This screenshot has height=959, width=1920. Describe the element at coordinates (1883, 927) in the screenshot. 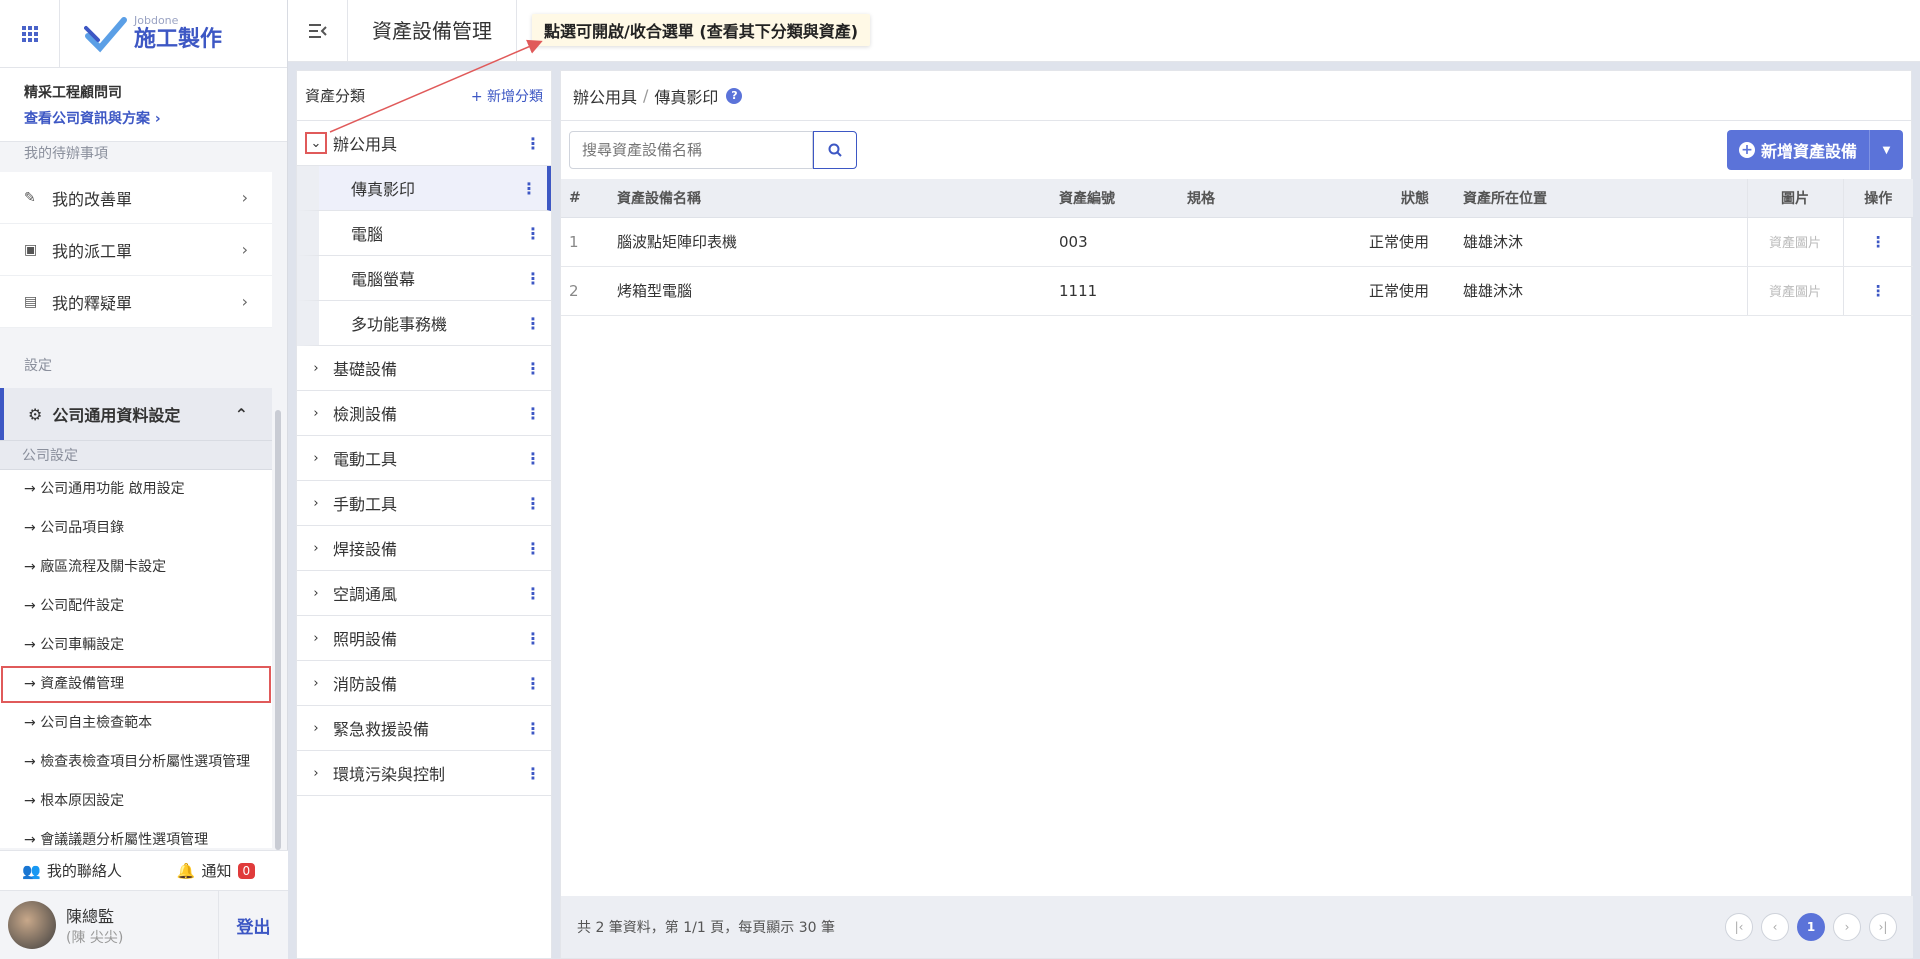

I see `last-page-icon: ›|` at that location.